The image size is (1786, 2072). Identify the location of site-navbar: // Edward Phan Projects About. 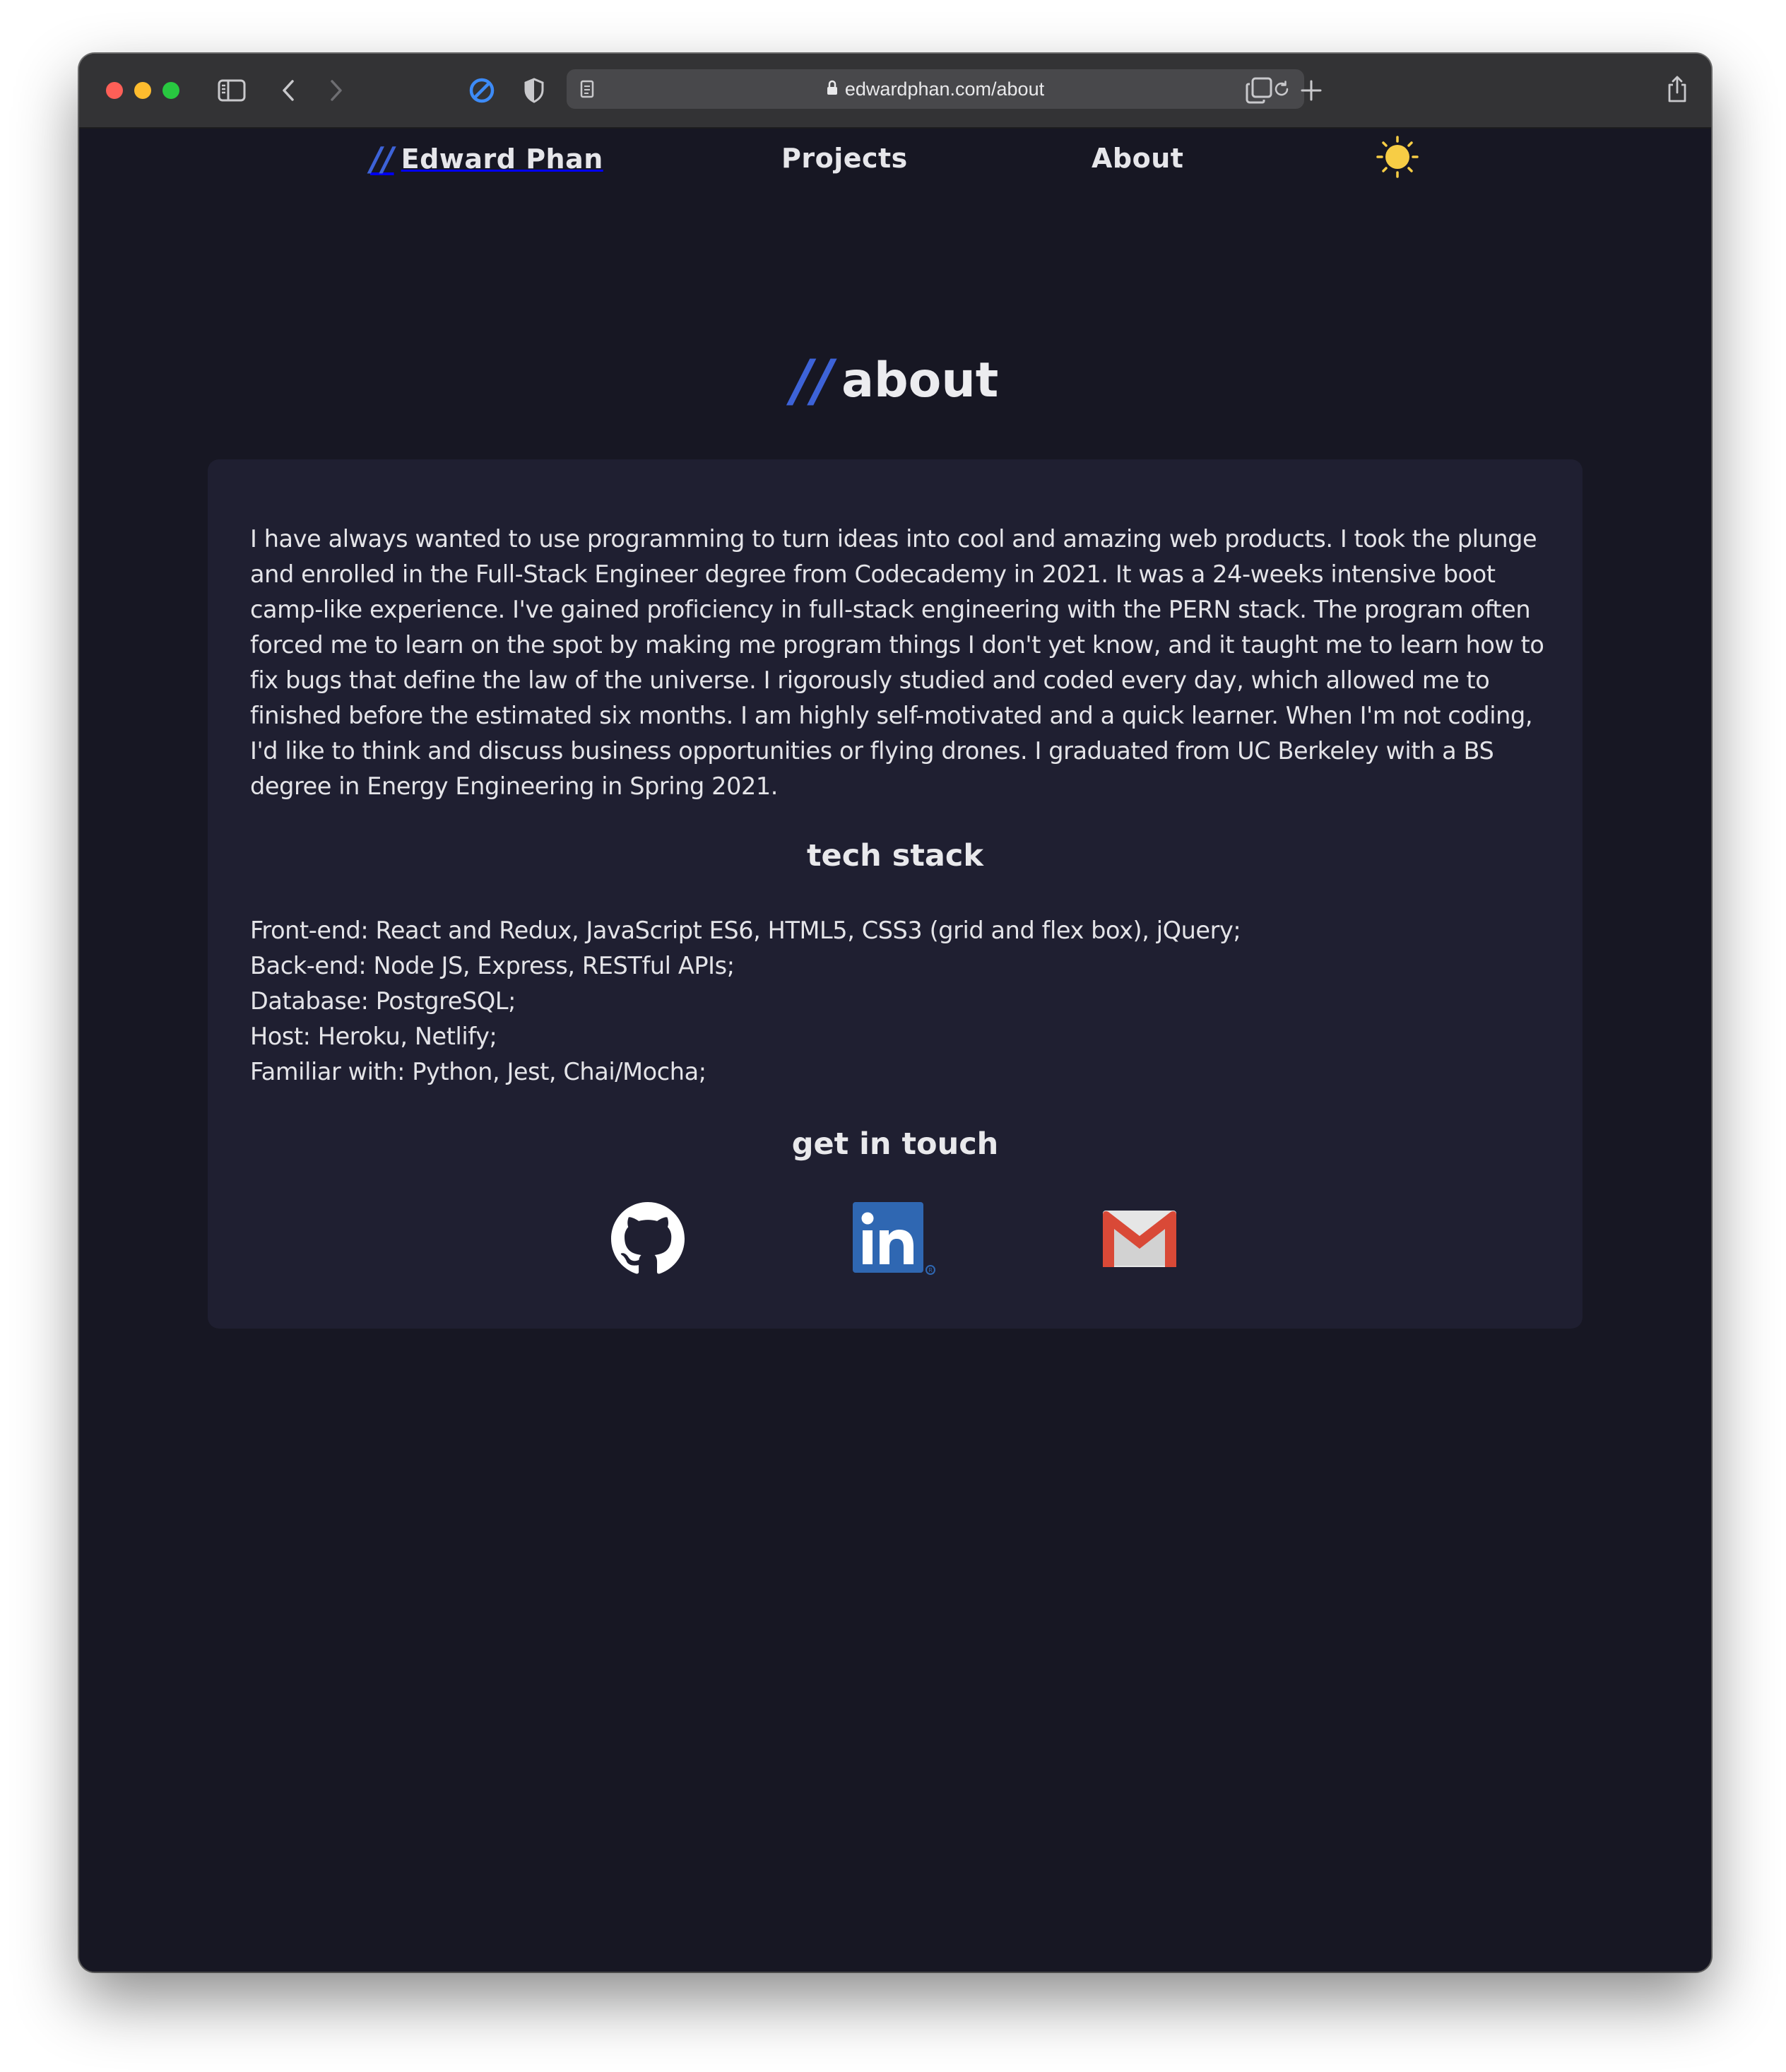
(895, 159).